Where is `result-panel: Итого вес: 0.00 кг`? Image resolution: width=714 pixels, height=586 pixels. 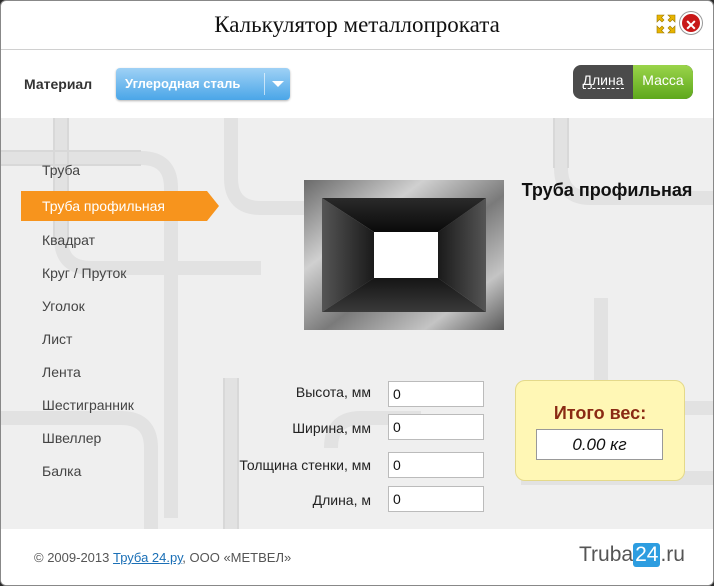
result-panel: Итого вес: 0.00 кг is located at coordinates (600, 430).